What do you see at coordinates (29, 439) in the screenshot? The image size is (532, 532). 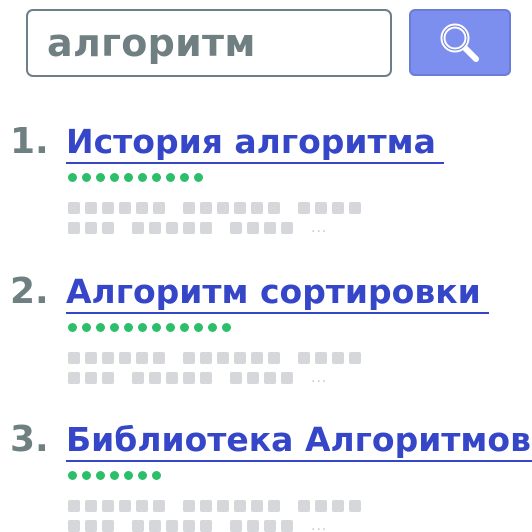 I see `result-number: 3.` at bounding box center [29, 439].